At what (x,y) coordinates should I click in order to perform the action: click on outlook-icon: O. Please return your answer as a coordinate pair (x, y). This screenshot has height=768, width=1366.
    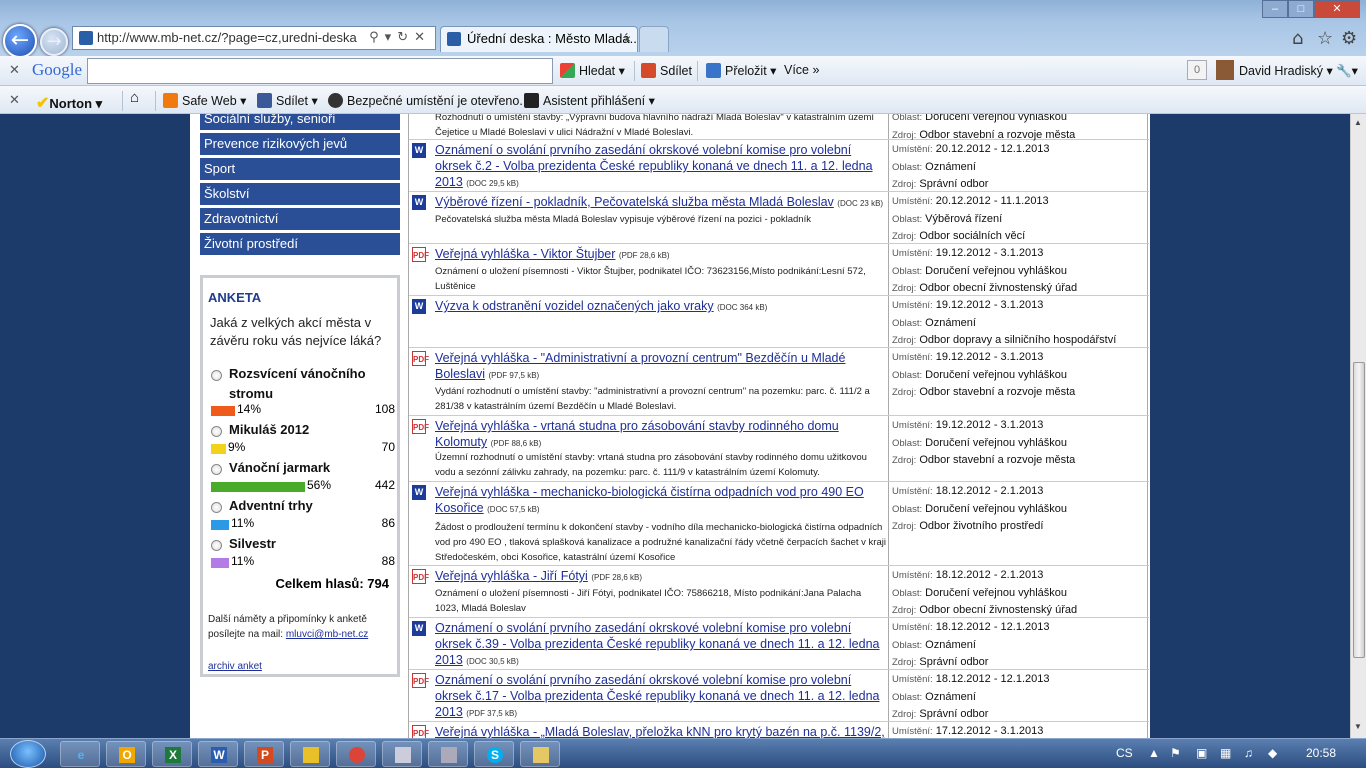
    Looking at the image, I should click on (127, 755).